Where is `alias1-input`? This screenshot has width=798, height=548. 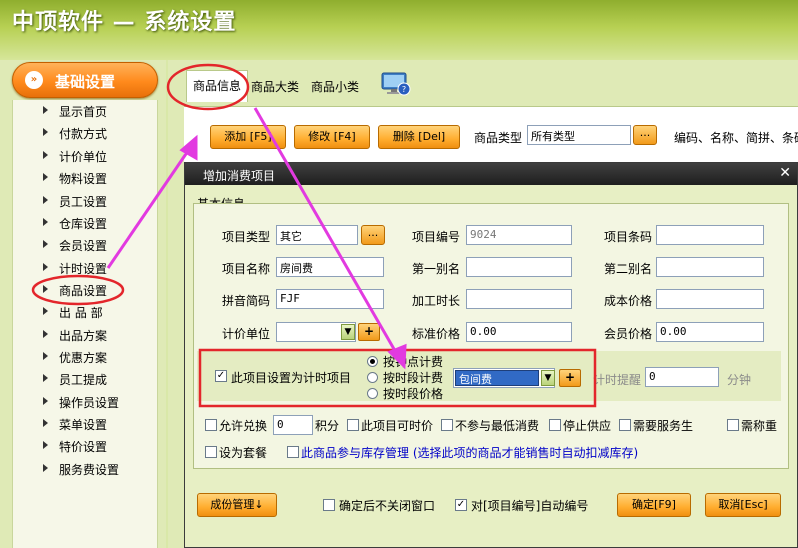 alias1-input is located at coordinates (519, 267).